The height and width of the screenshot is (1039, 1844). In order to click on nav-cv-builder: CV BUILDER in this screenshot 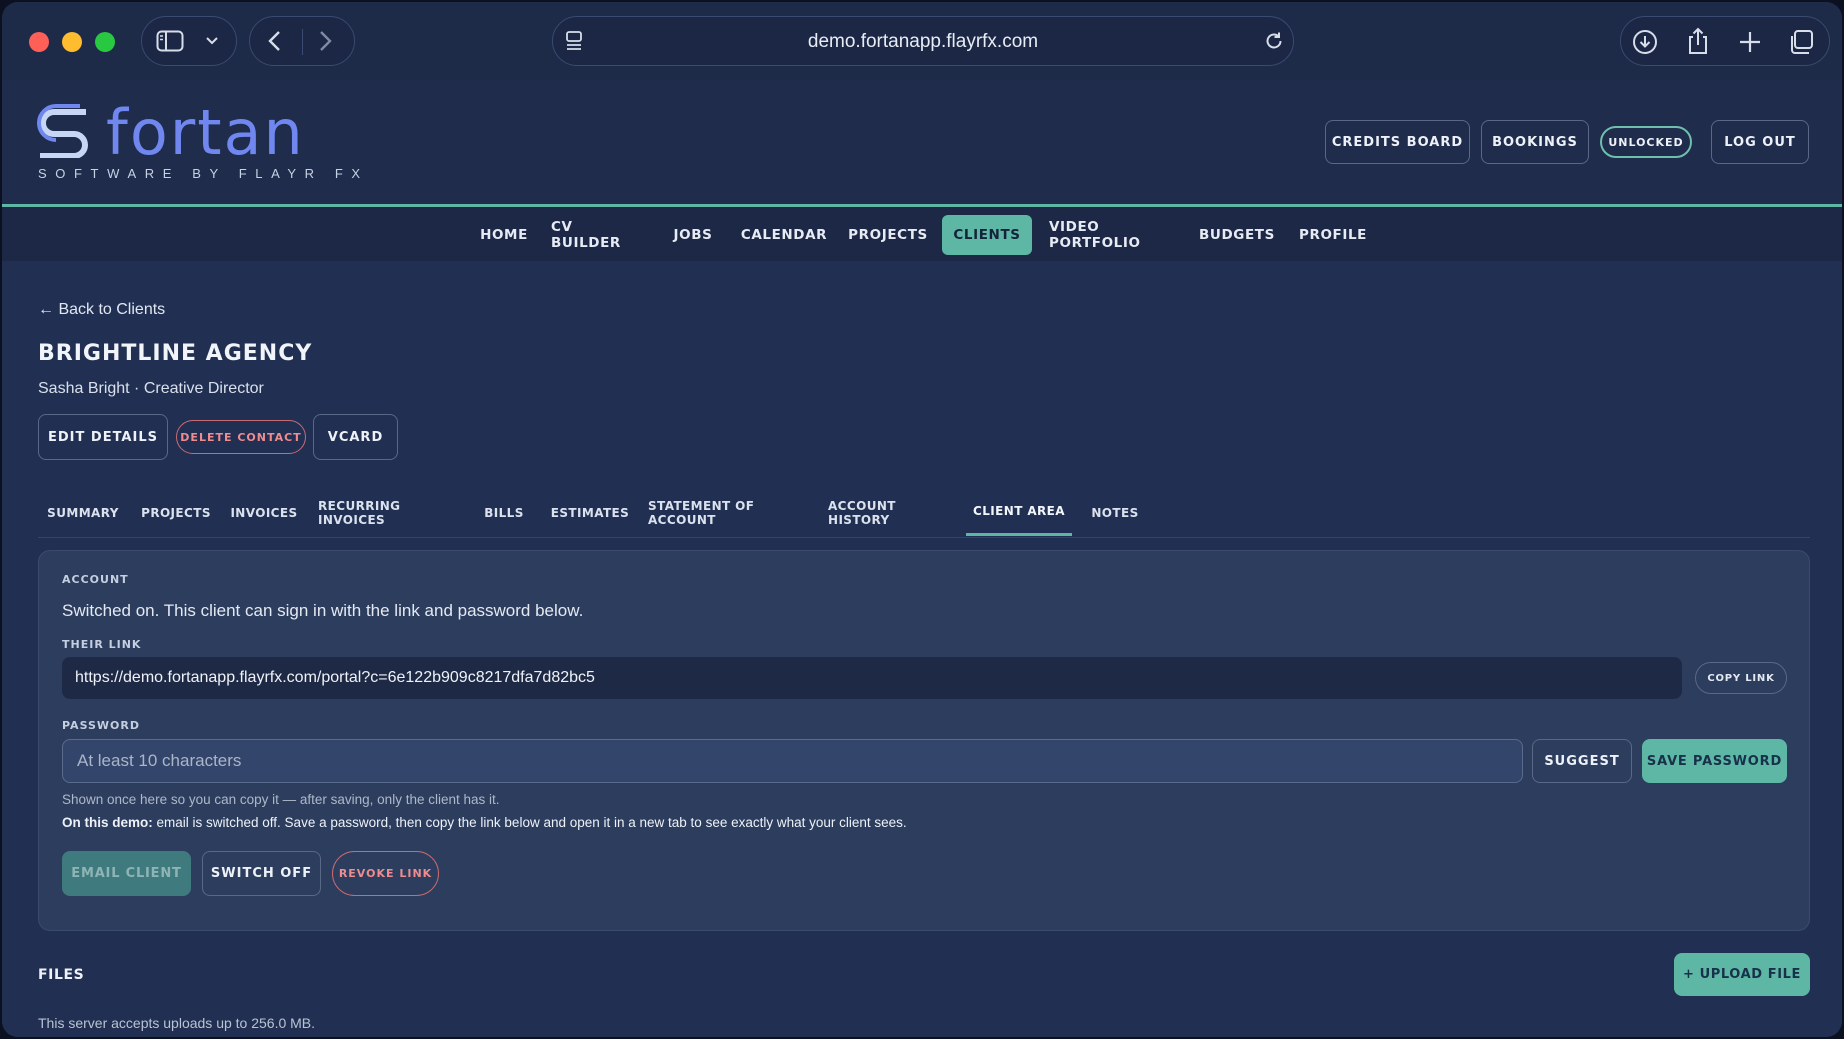, I will do `click(598, 235)`.